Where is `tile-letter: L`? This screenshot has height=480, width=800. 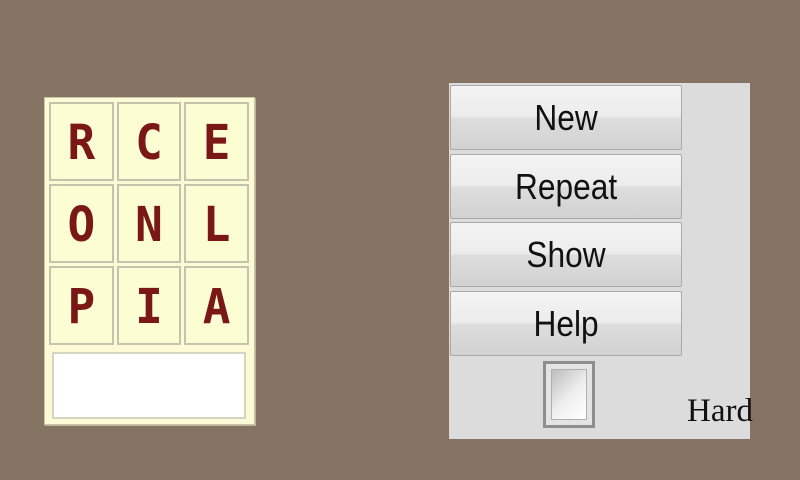 tile-letter: L is located at coordinates (216, 223).